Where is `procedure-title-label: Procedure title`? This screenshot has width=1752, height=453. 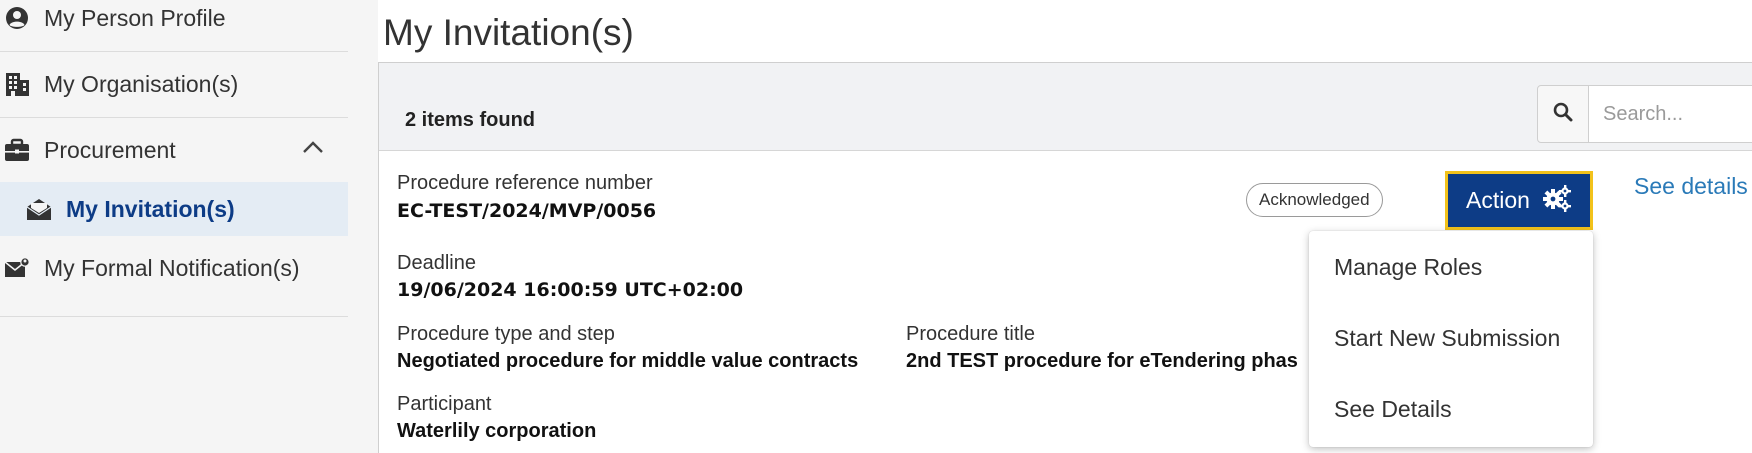
procedure-title-label: Procedure title is located at coordinates (970, 334).